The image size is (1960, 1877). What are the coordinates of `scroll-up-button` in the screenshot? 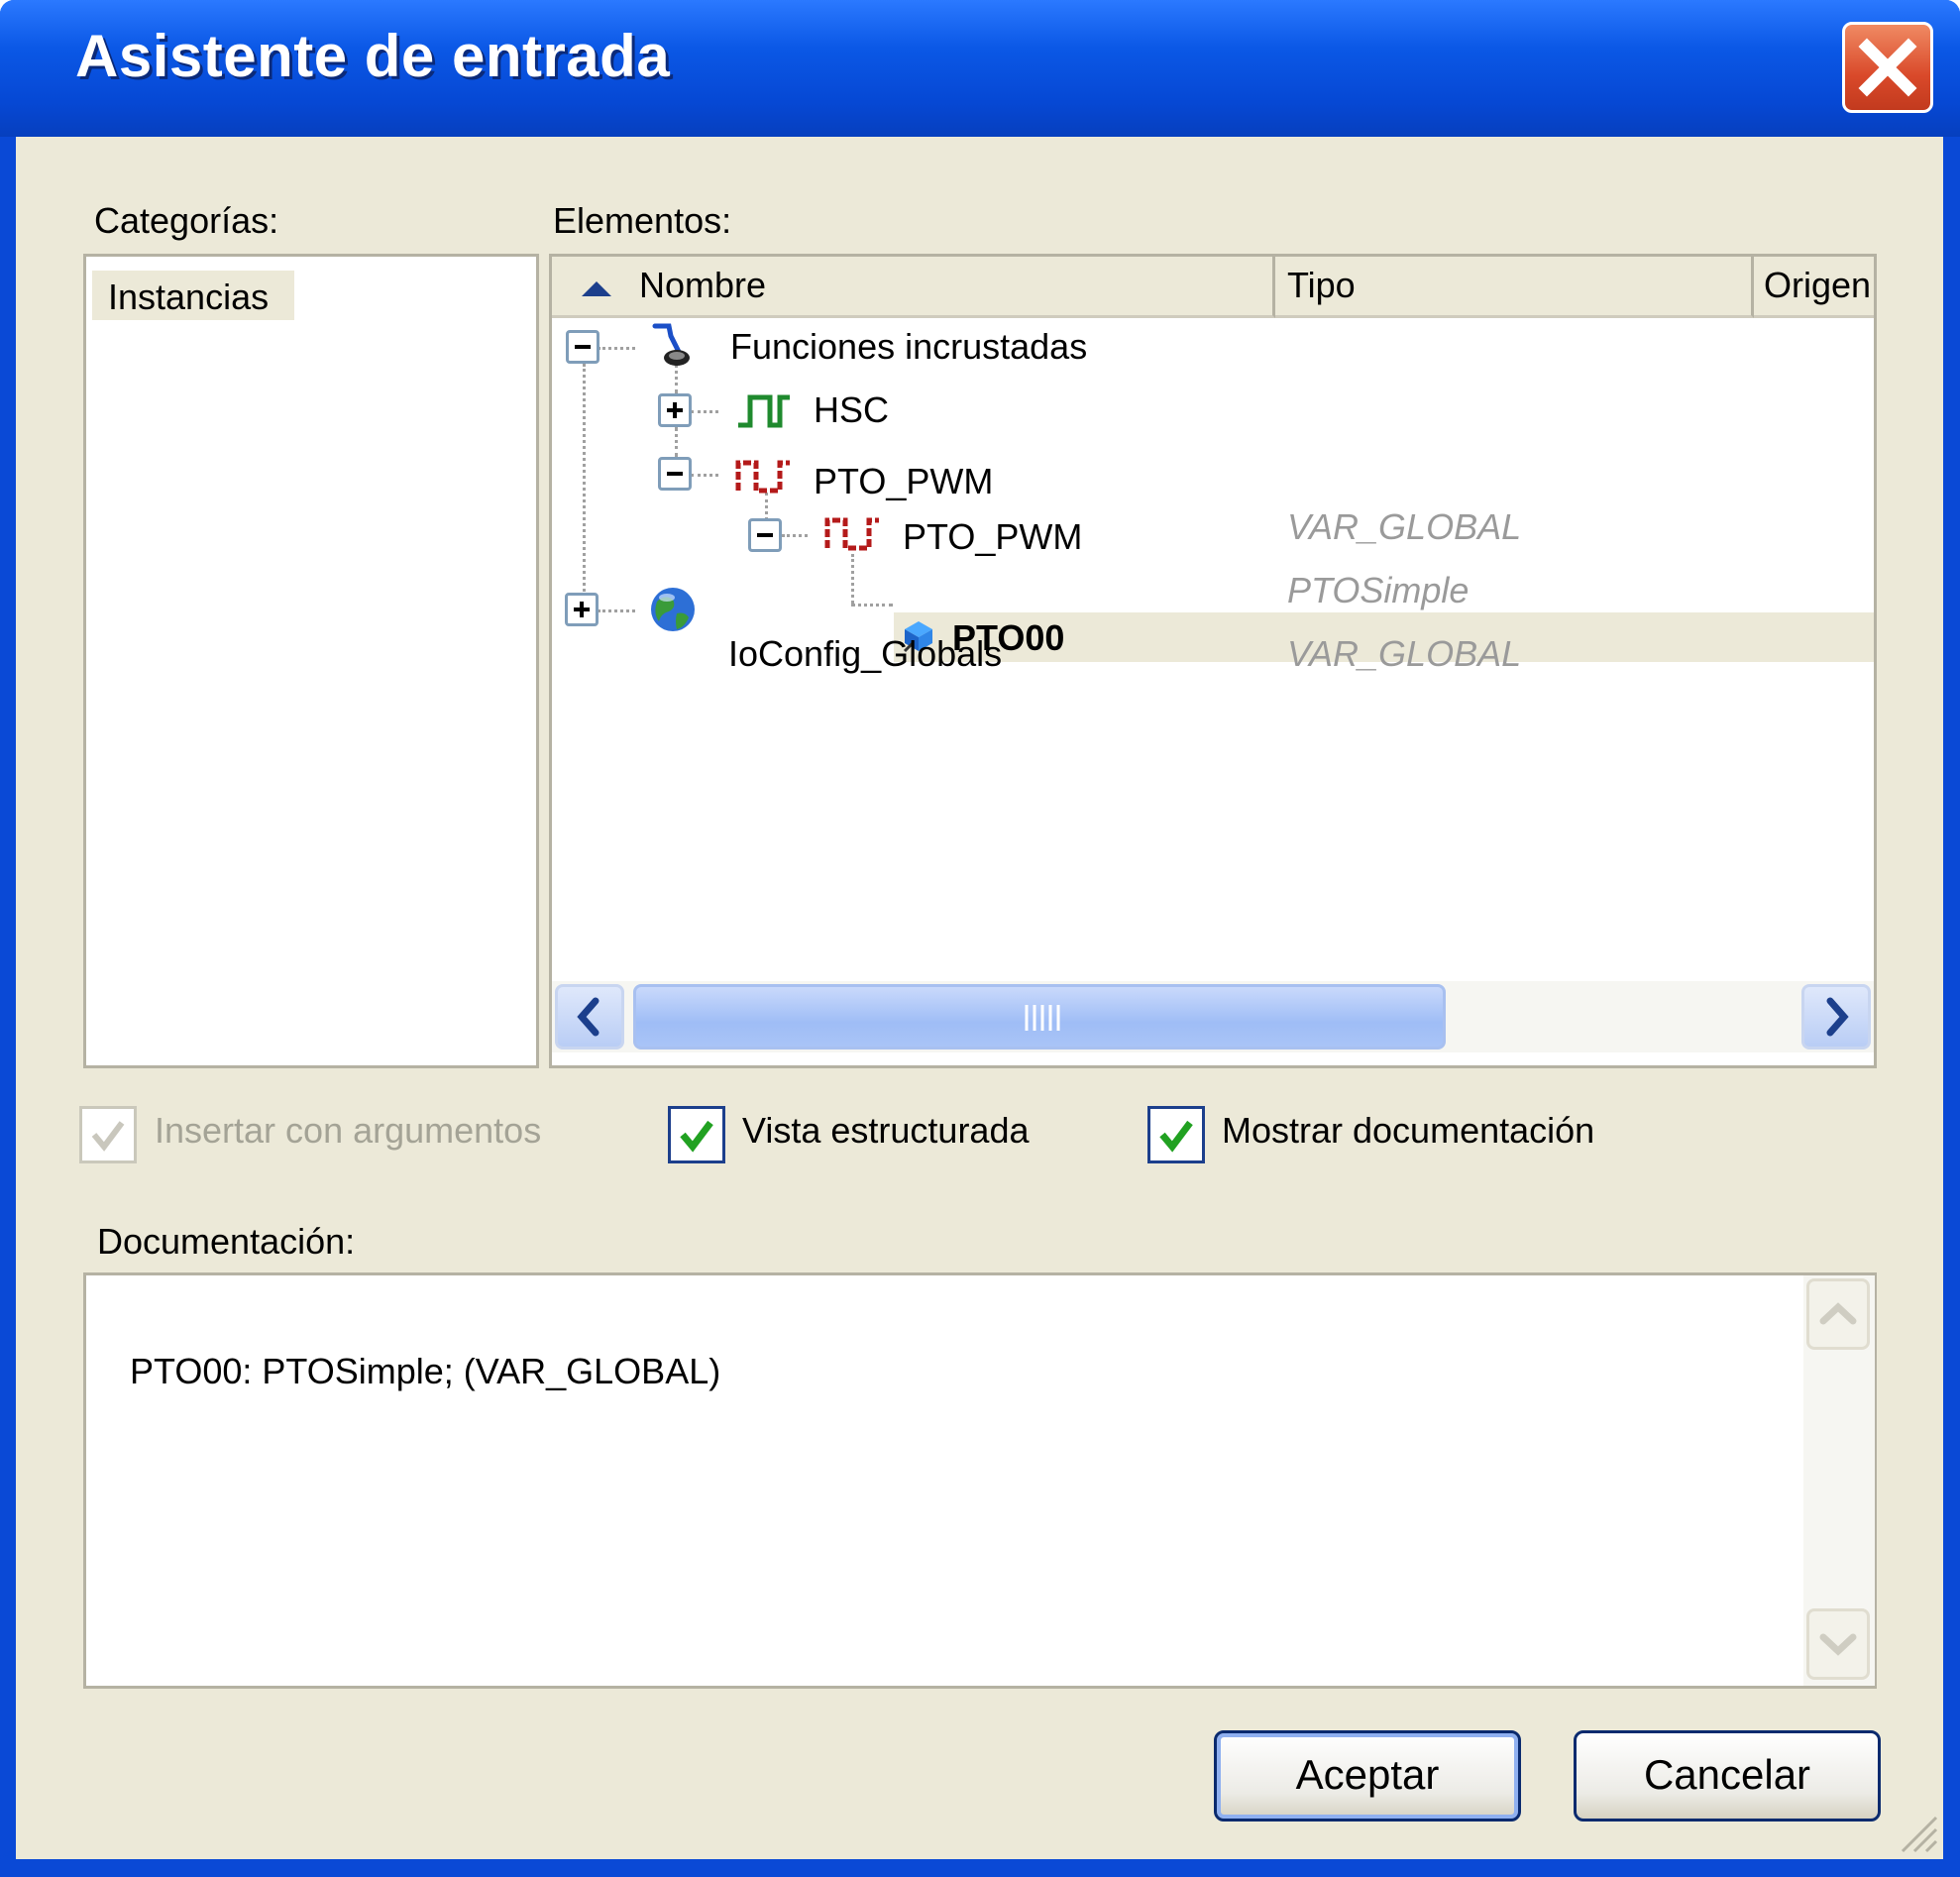 It's located at (1838, 1314).